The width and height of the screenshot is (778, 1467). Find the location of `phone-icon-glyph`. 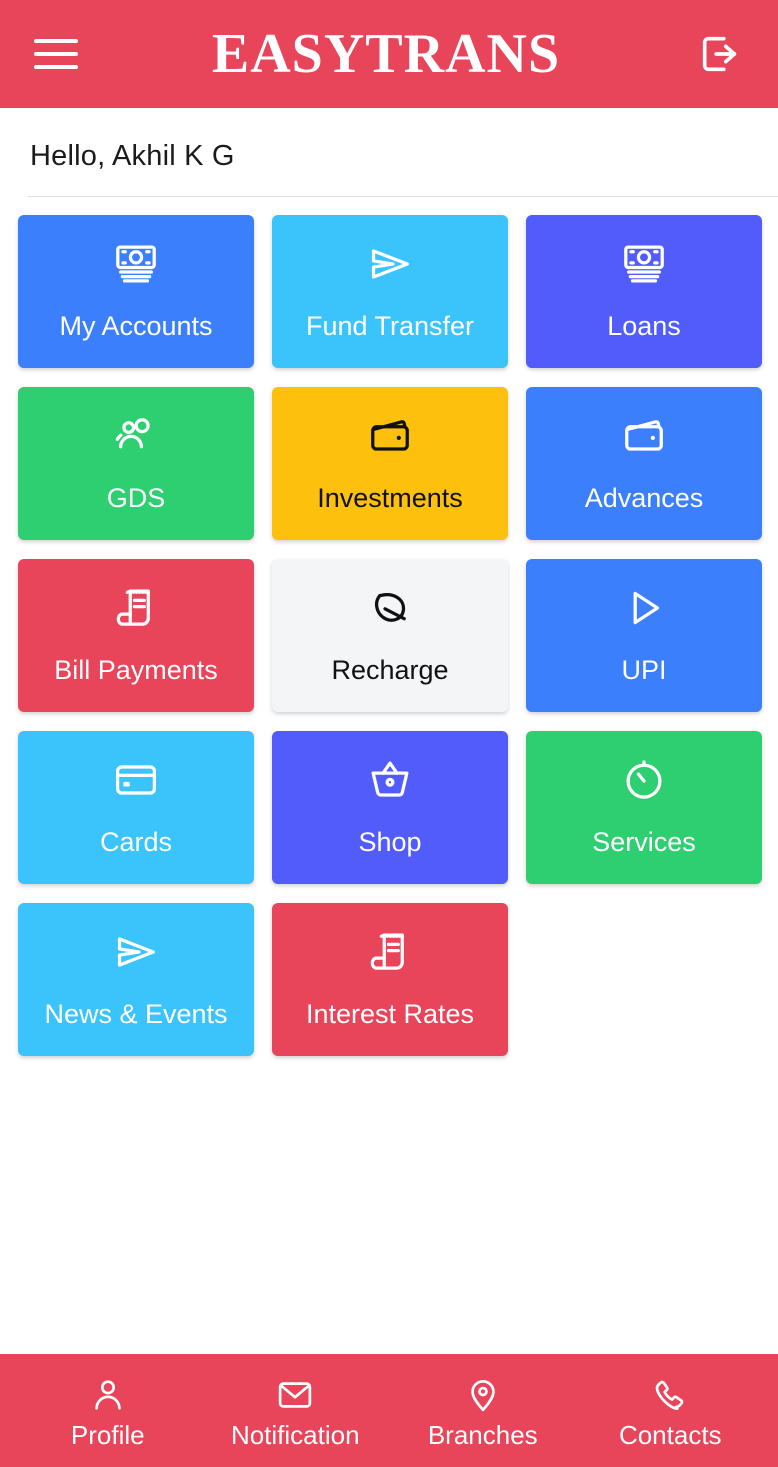

phone-icon-glyph is located at coordinates (669, 1395).